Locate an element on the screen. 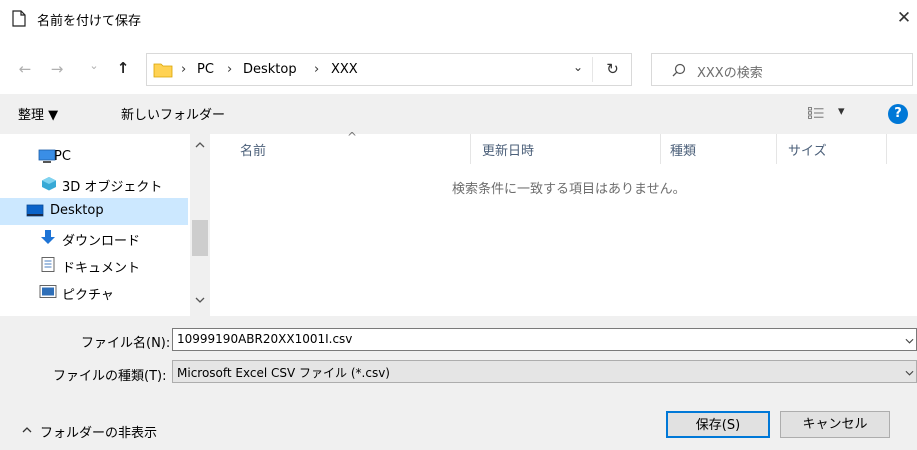  close-button: ✕ is located at coordinates (904, 18).